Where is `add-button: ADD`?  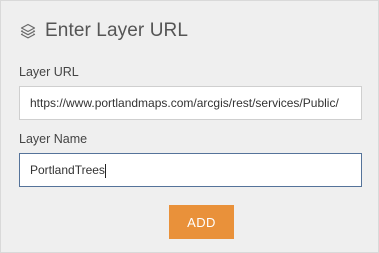
add-button: ADD is located at coordinates (201, 222).